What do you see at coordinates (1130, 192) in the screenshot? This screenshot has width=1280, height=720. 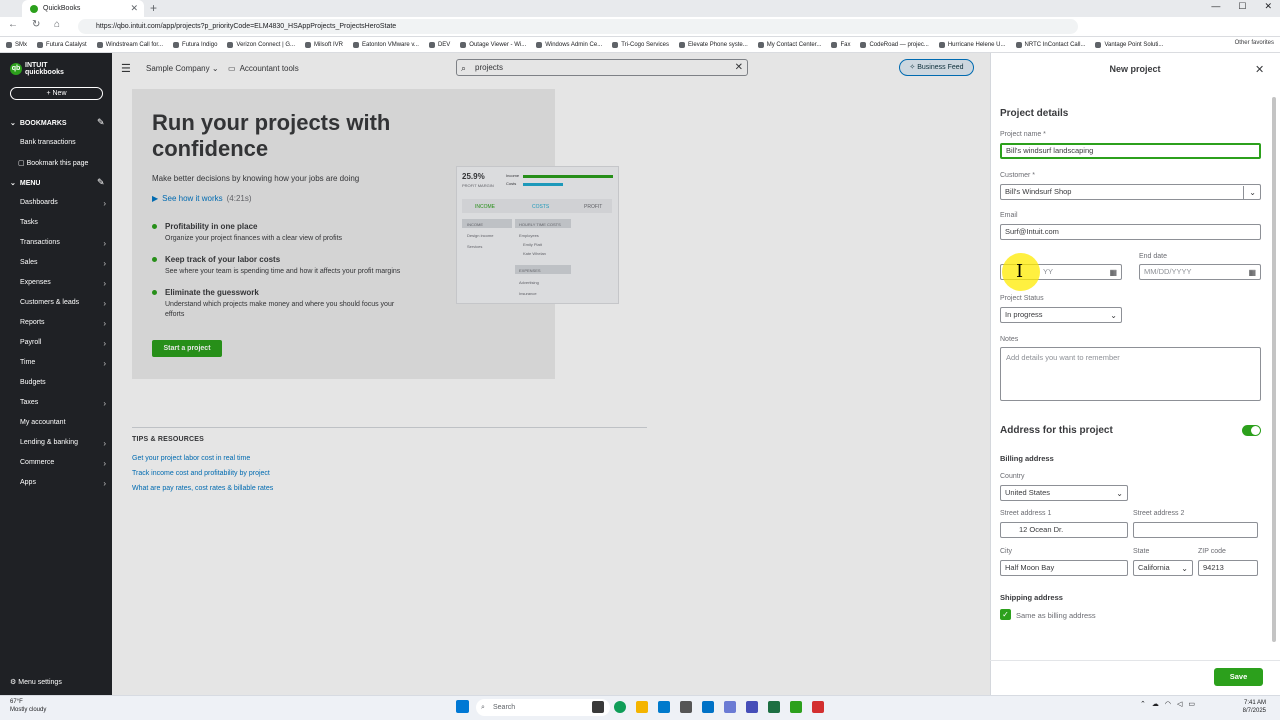 I see `customer-select: Bill's Windsurf Shop ⌄` at bounding box center [1130, 192].